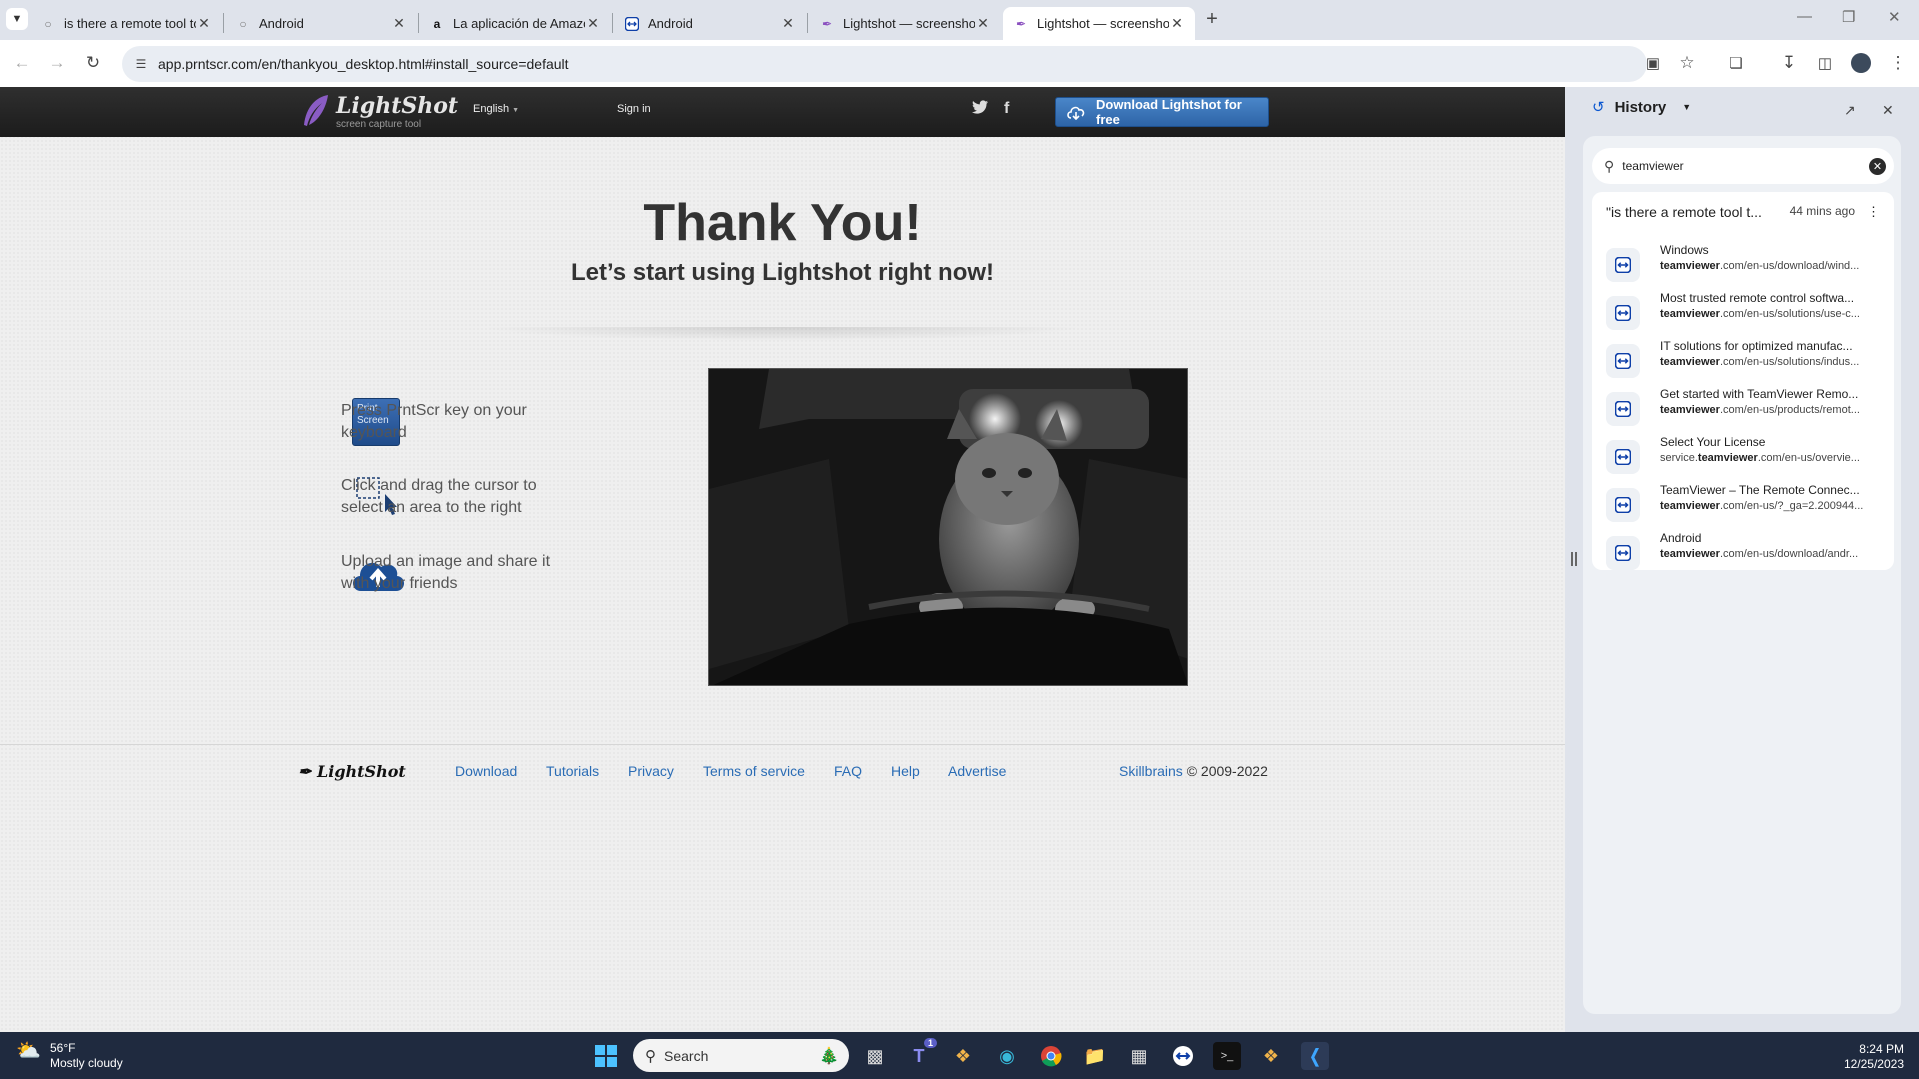 The image size is (1919, 1079). Describe the element at coordinates (710, 23) in the screenshot. I see `browser-tab: Android ✕` at that location.